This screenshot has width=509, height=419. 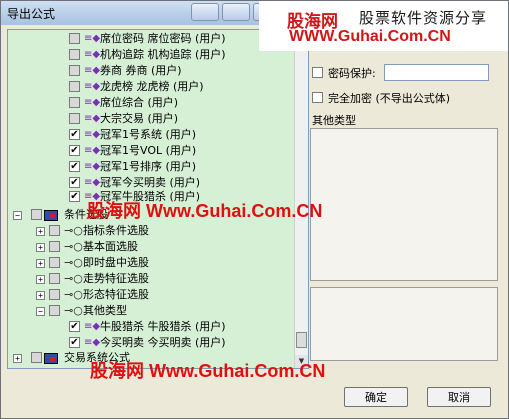 I want to click on tree-row: ≡◆ 大宗交易 (用户), so click(x=150, y=119).